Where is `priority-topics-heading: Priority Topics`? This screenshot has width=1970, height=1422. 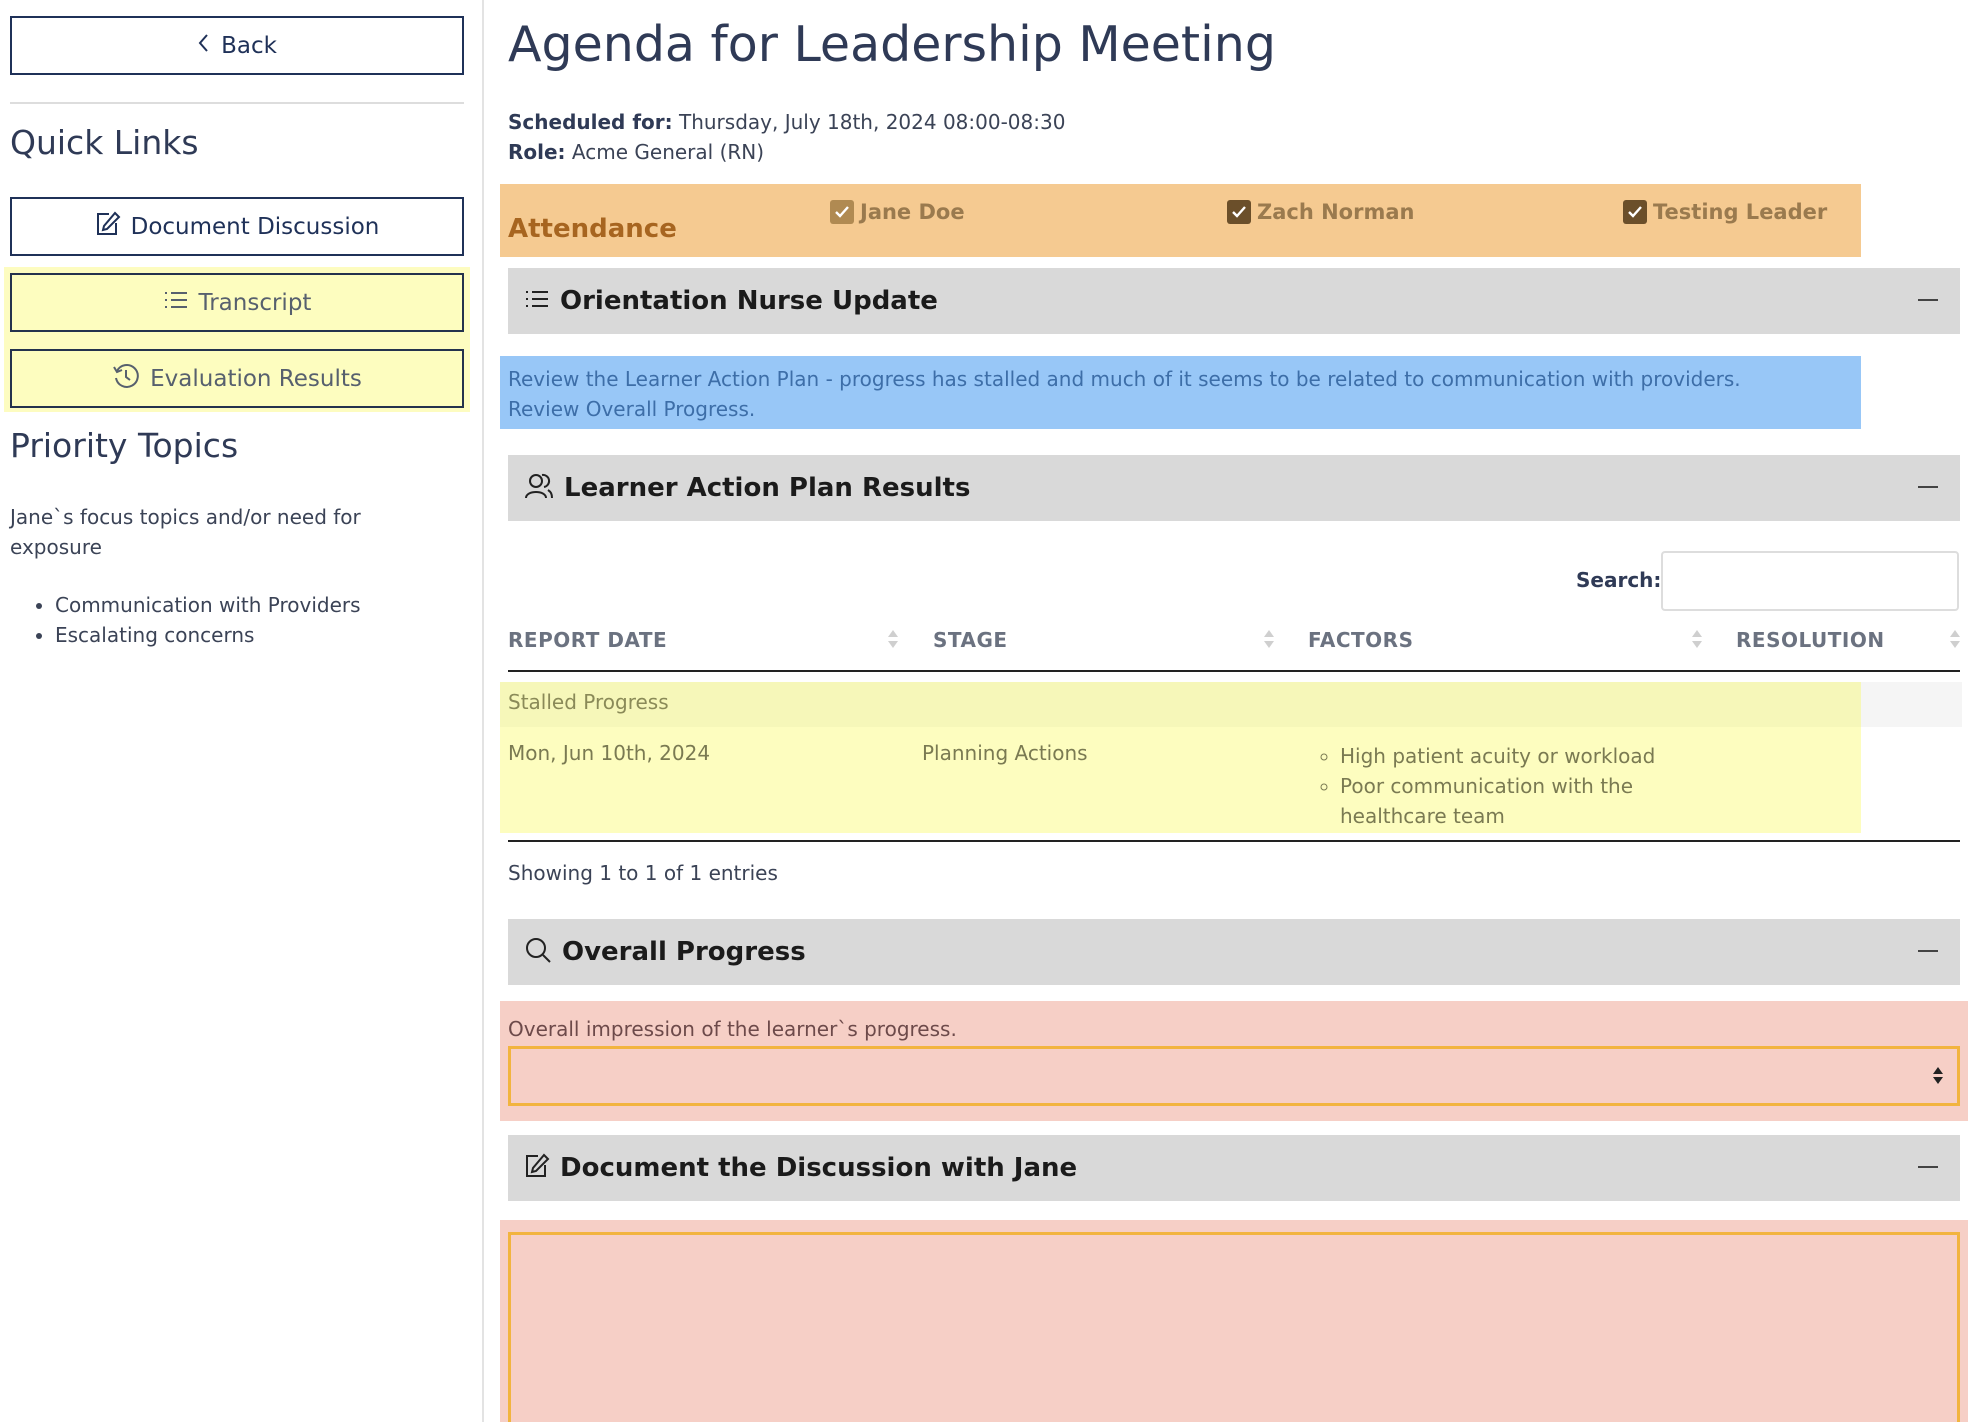 priority-topics-heading: Priority Topics is located at coordinates (124, 445).